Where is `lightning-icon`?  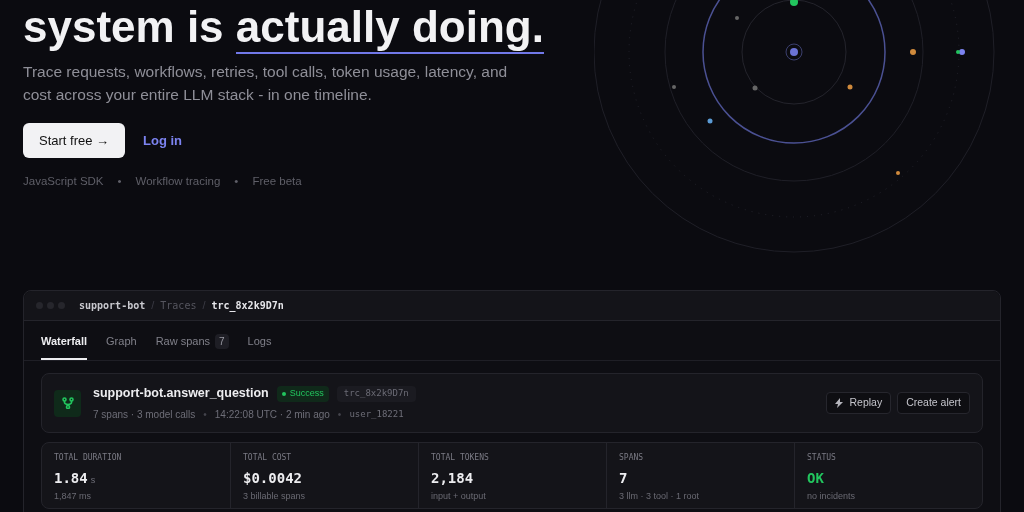
lightning-icon is located at coordinates (839, 403).